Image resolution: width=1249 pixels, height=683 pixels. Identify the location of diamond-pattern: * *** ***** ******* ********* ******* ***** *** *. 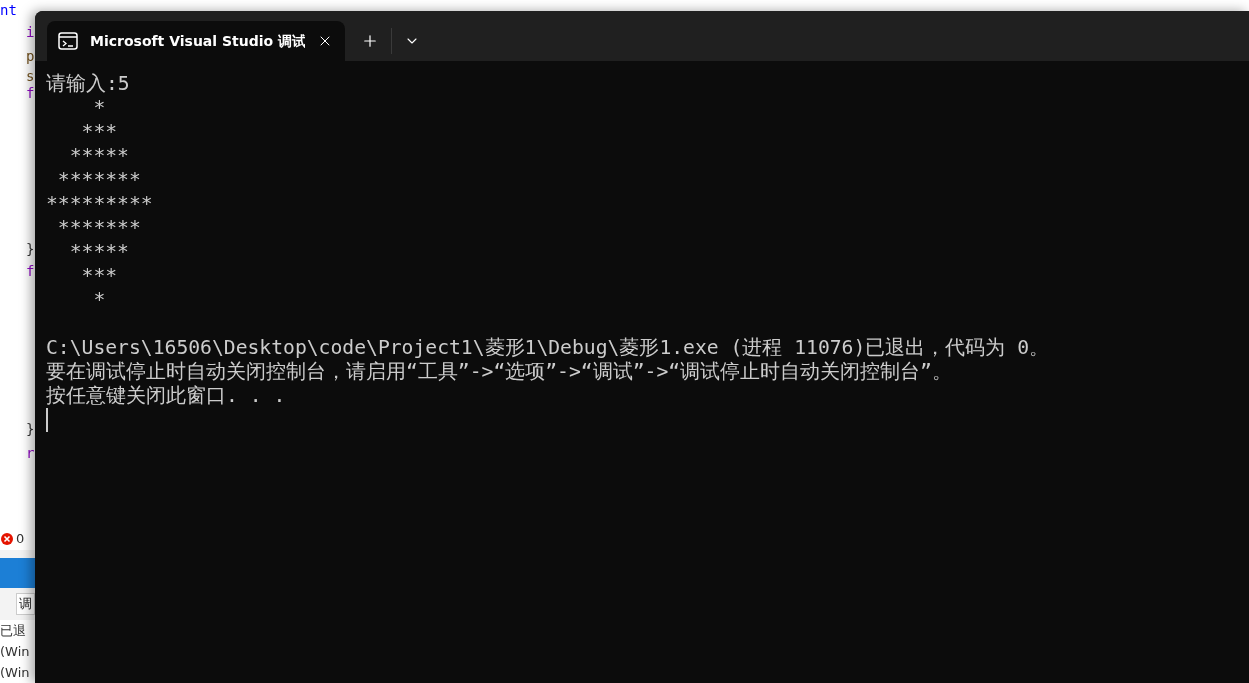
(99, 204).